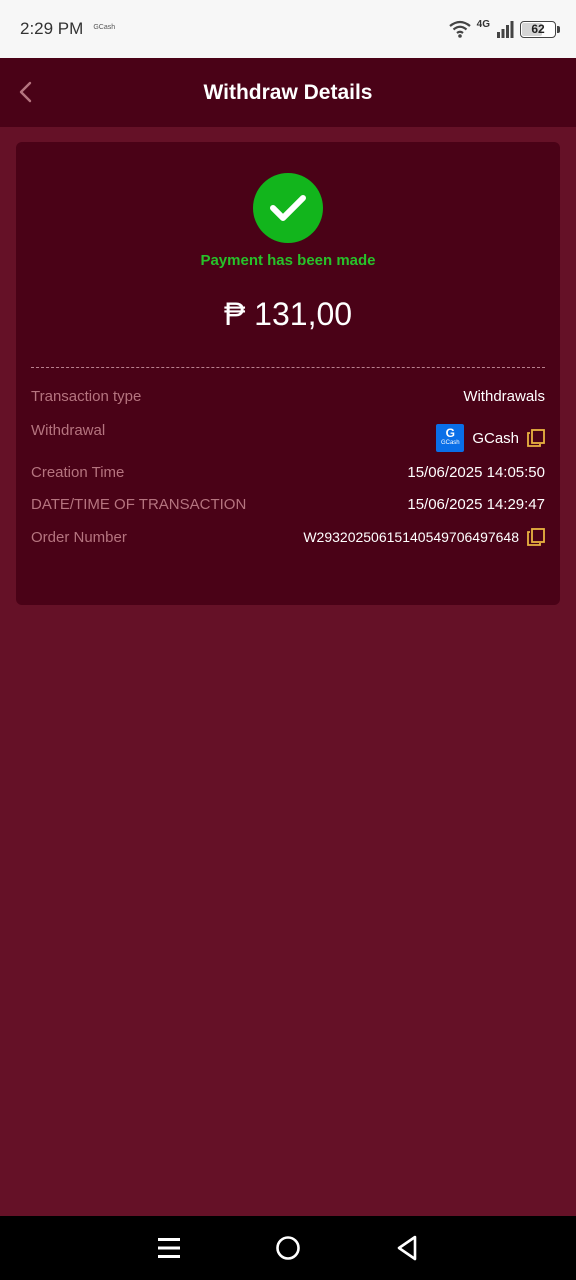 This screenshot has width=576, height=1280. What do you see at coordinates (52, 28) in the screenshot?
I see `status-time: 2:29 PM` at bounding box center [52, 28].